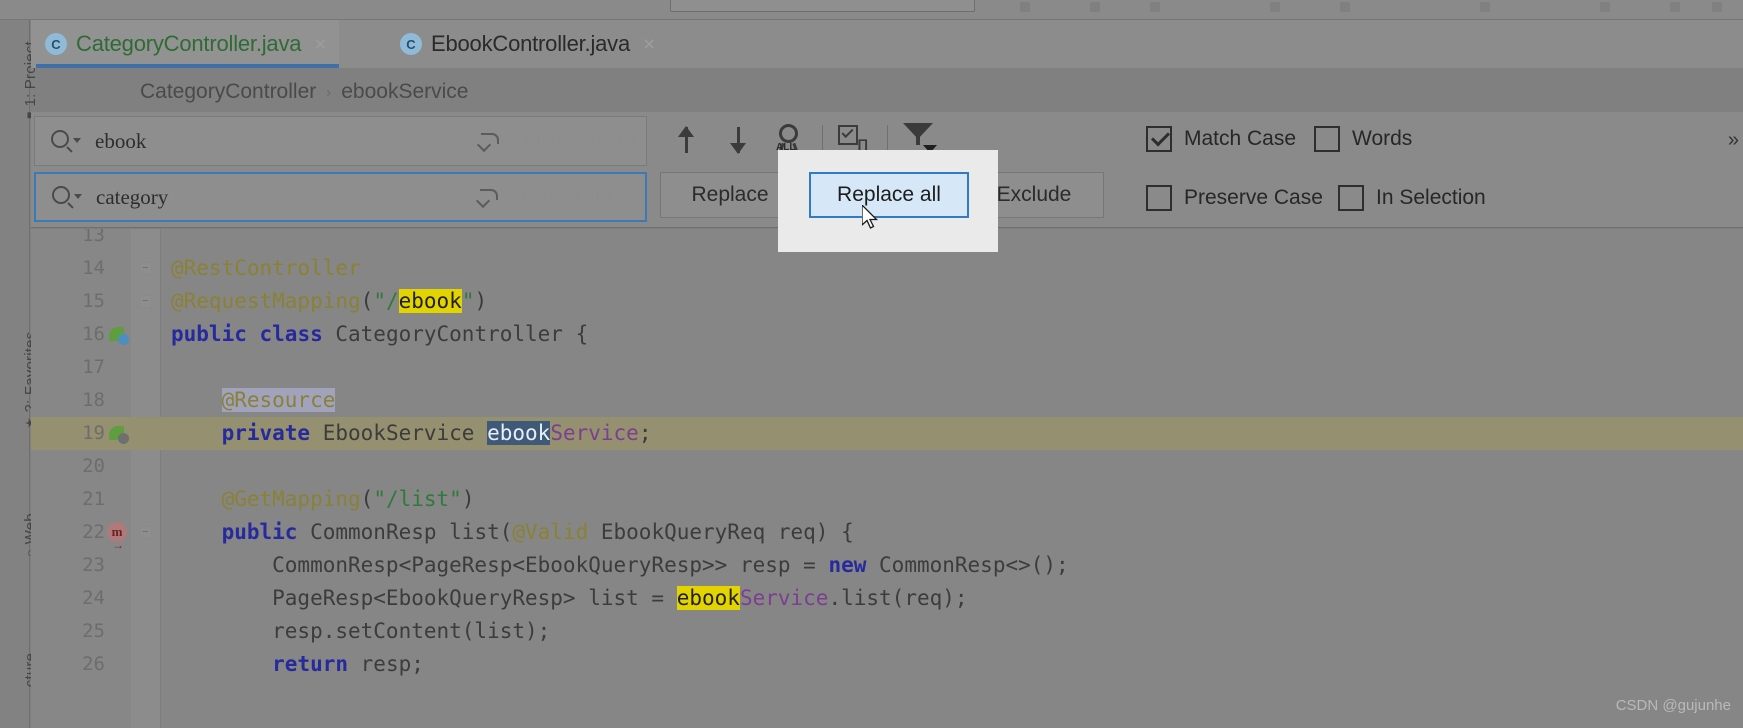 The height and width of the screenshot is (728, 1743). I want to click on code-line: public class CategoryController {, so click(952, 334).